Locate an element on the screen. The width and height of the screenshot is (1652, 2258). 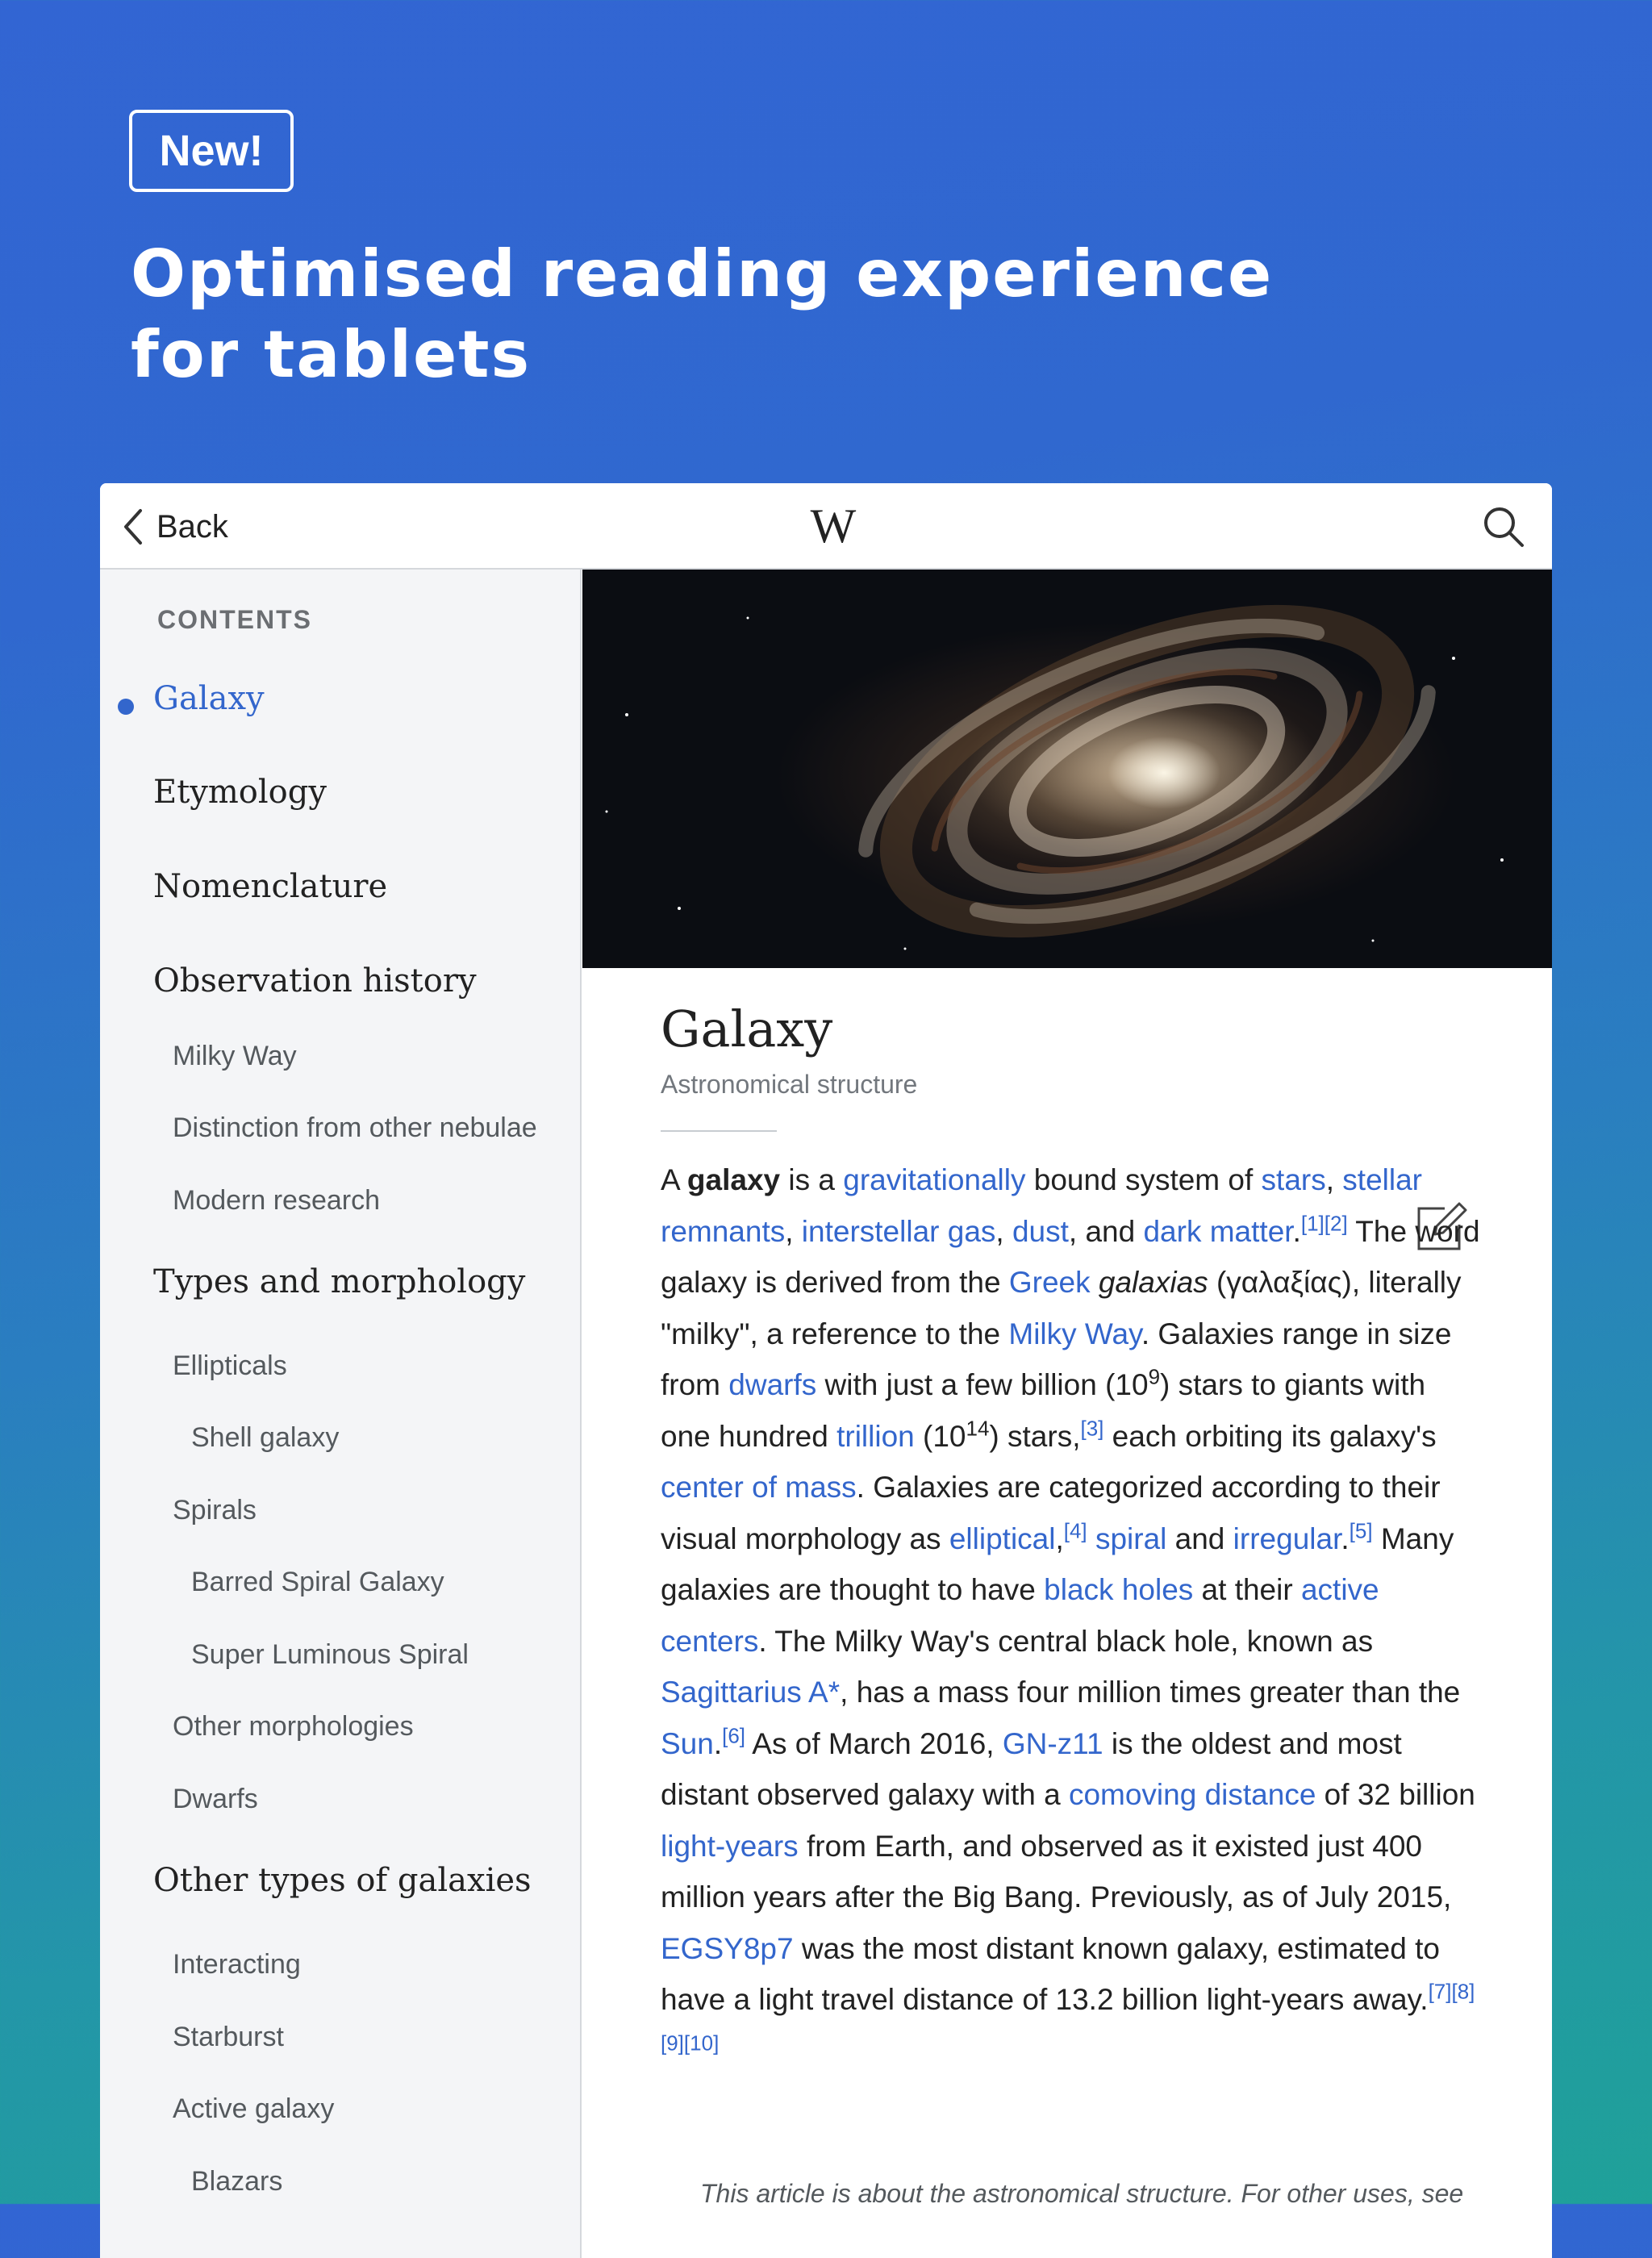
top-toolbar: Back W is located at coordinates (826, 526).